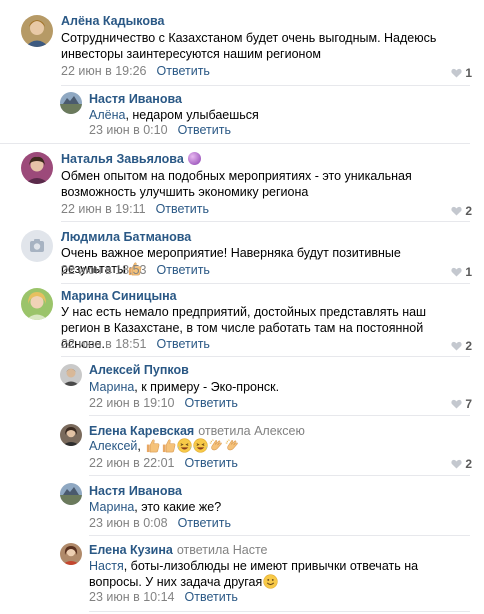  I want to click on comment-author: Алексей Пупков, so click(139, 370).